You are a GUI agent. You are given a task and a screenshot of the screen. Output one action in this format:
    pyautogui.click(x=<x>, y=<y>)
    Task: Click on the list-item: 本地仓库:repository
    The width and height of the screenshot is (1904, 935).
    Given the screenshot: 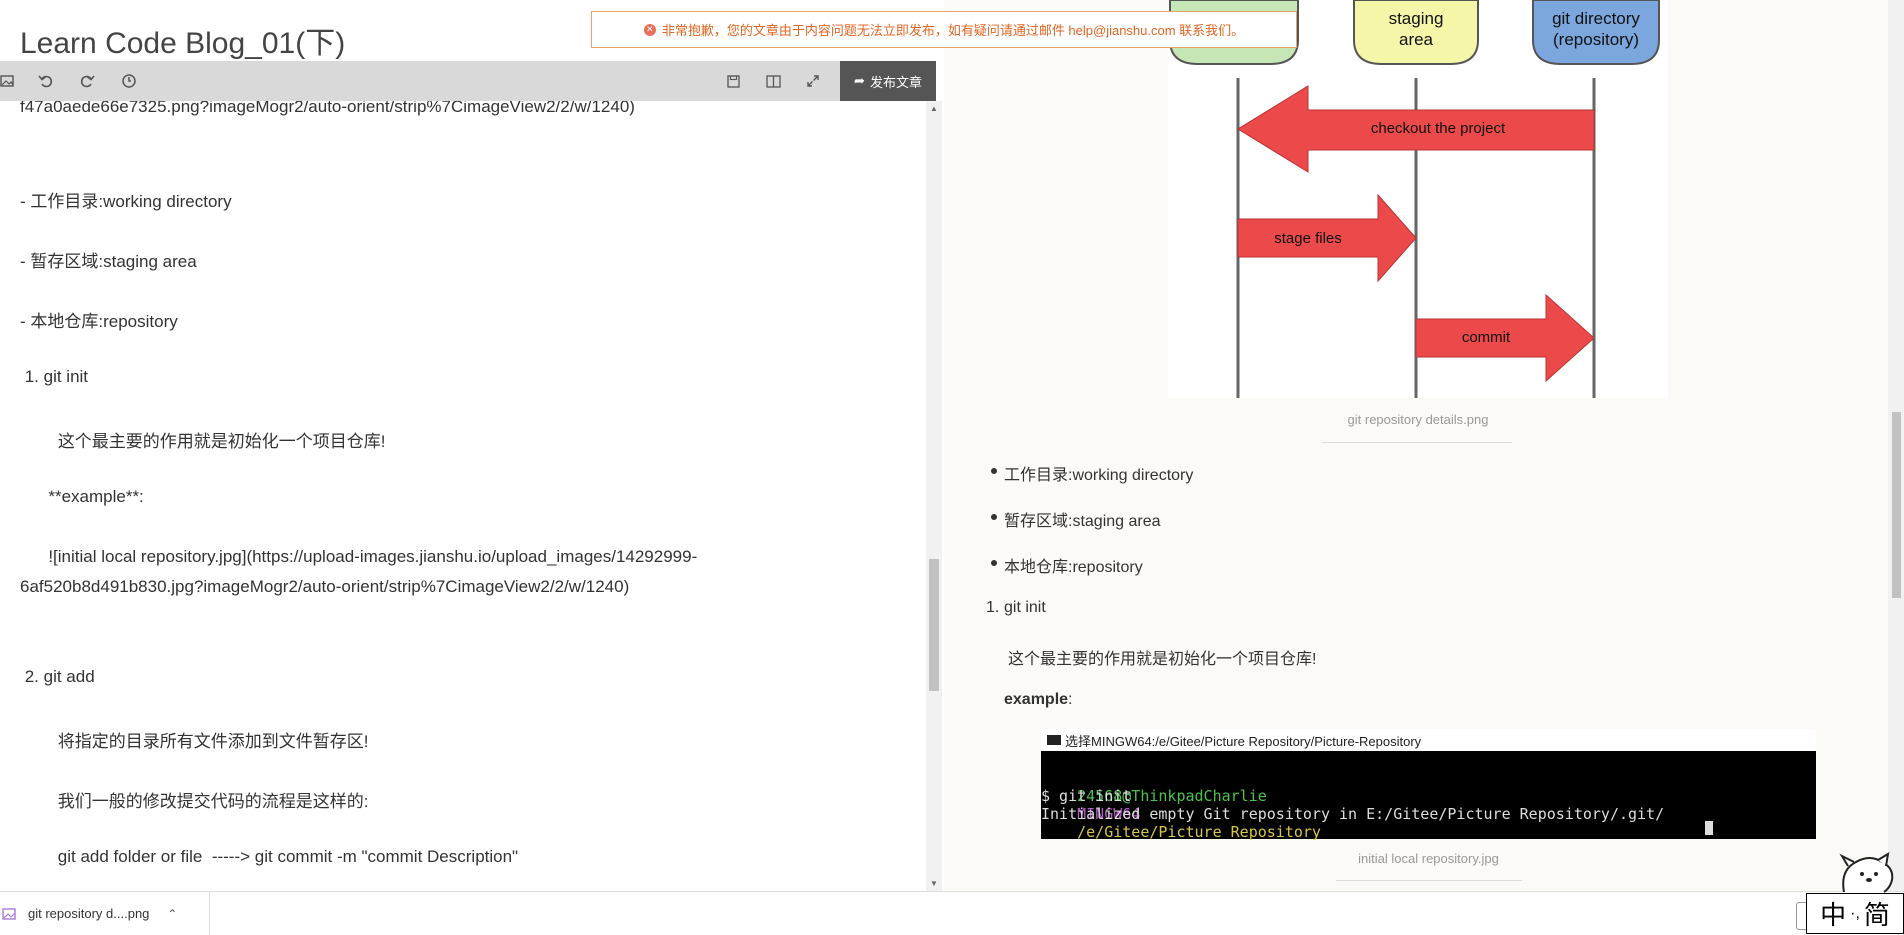 What is the action you would take?
    pyautogui.click(x=1073, y=567)
    